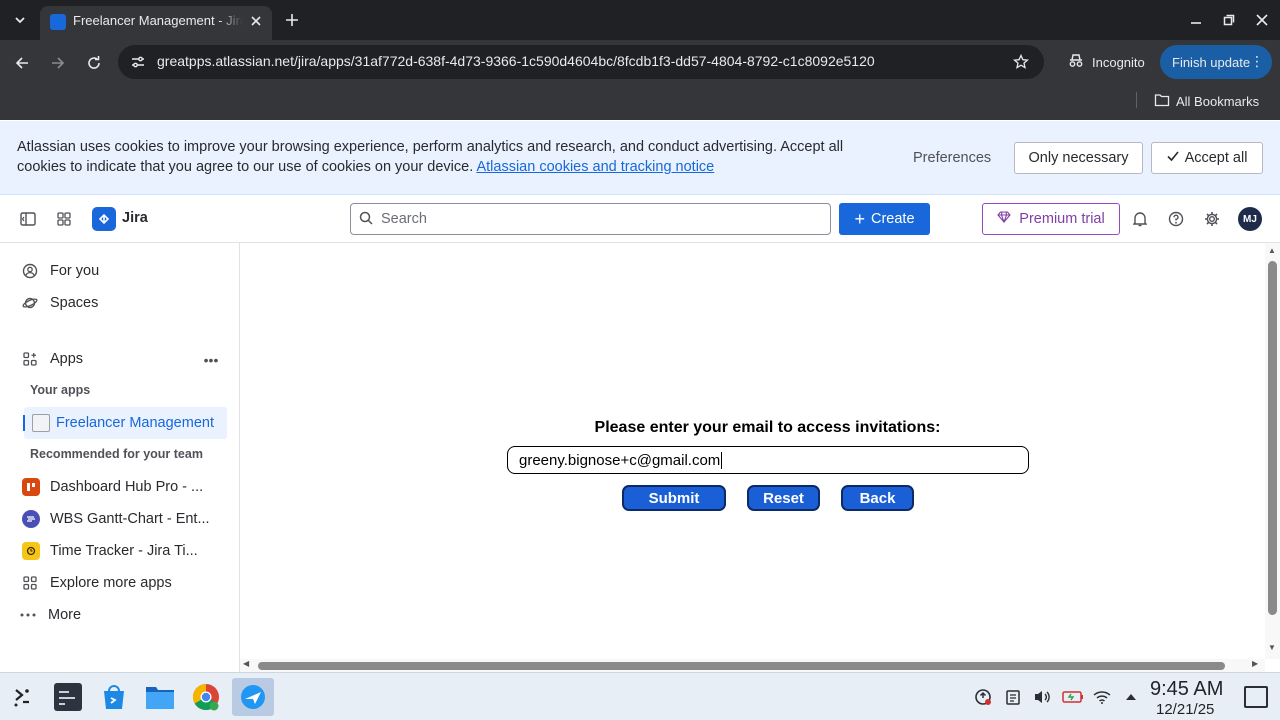 The image size is (1280, 720). Describe the element at coordinates (20, 20) in the screenshot. I see `tab-search-button` at that location.